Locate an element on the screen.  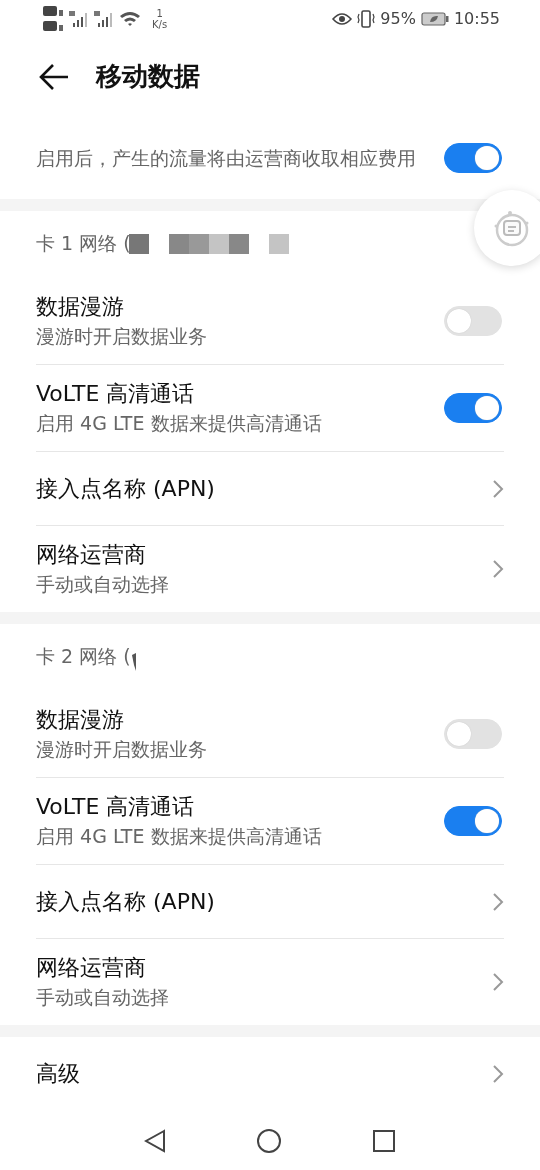
settings-item: 高级 is located at coordinates (270, 1074).